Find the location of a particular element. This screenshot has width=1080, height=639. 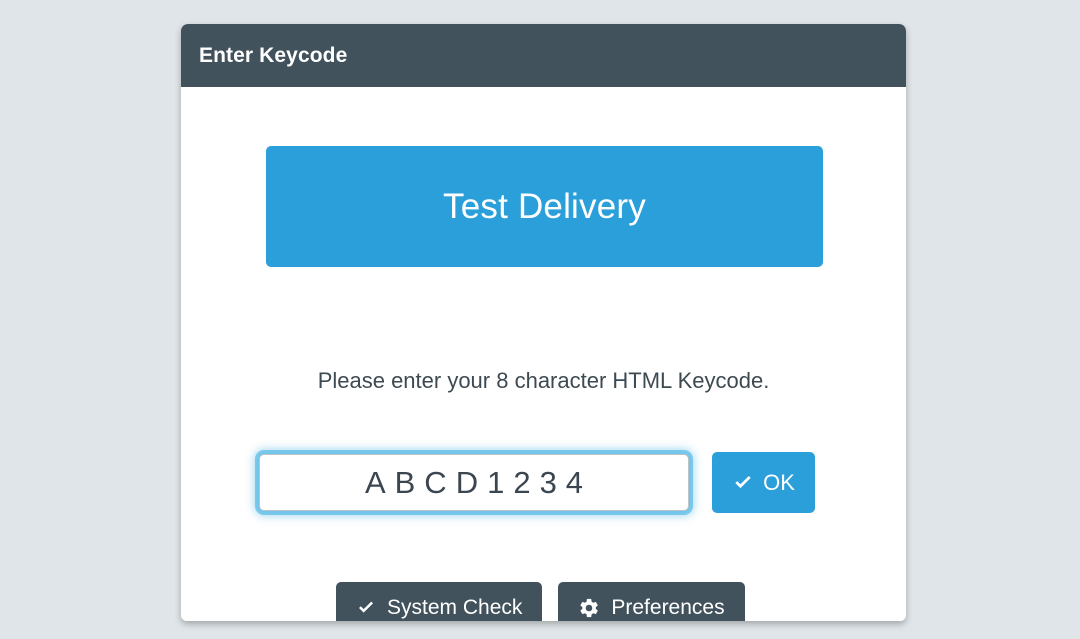

preferences-button: Preferences is located at coordinates (651, 601).